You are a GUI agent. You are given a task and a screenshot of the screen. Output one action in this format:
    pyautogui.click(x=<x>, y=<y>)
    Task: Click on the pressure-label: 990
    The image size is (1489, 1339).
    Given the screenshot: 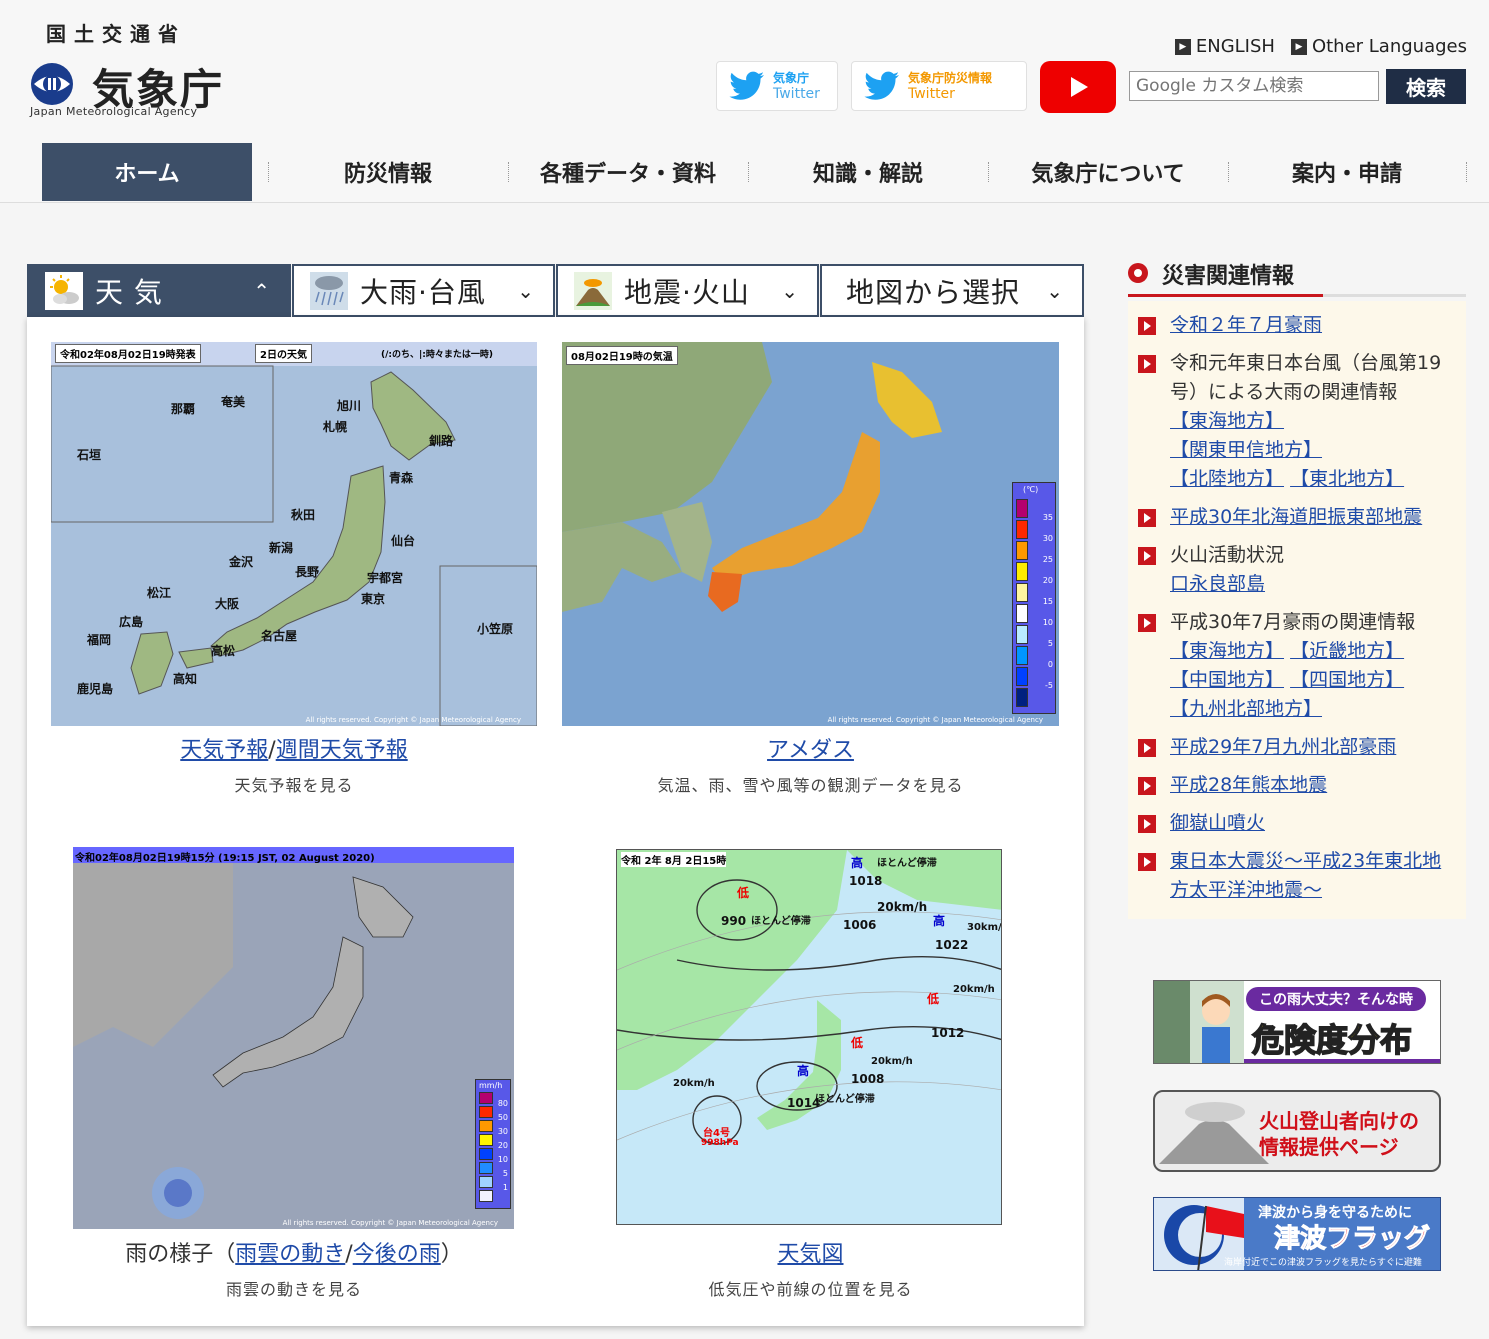 What is the action you would take?
    pyautogui.click(x=734, y=921)
    